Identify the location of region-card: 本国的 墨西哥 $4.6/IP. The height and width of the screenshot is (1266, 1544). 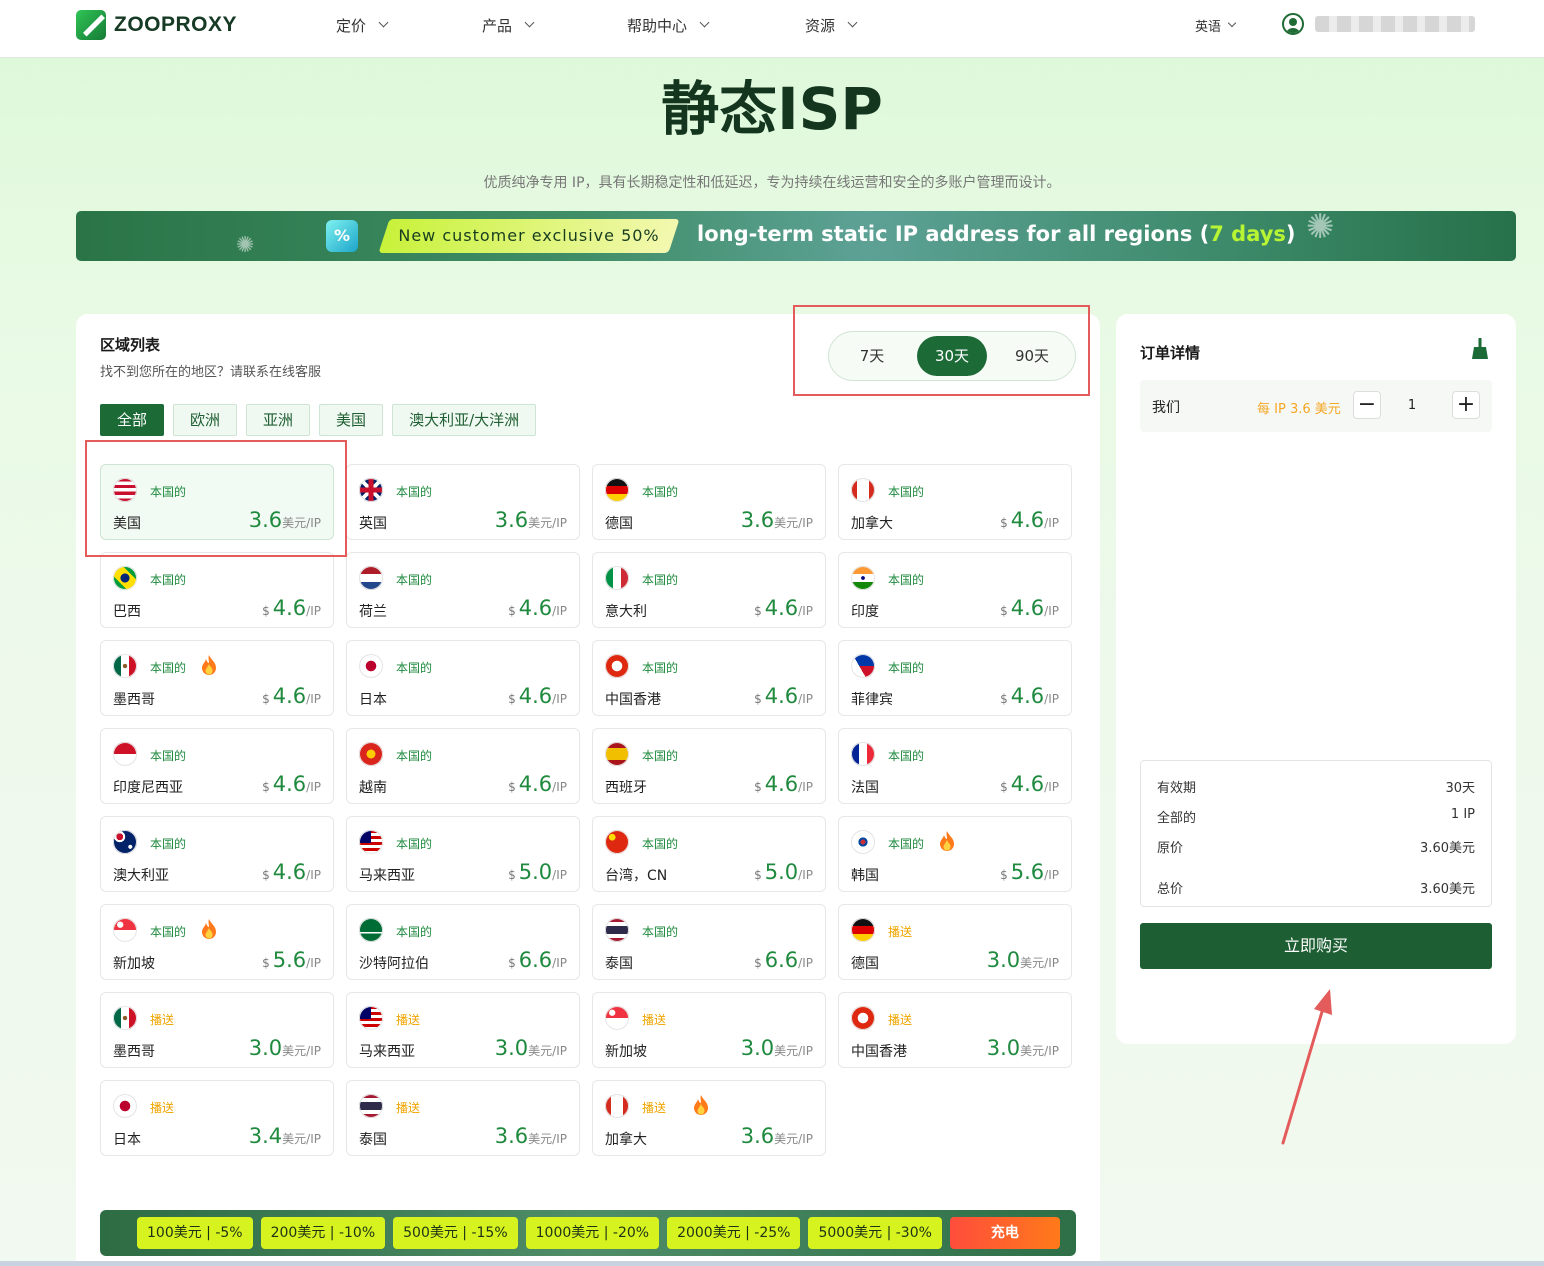
(217, 678).